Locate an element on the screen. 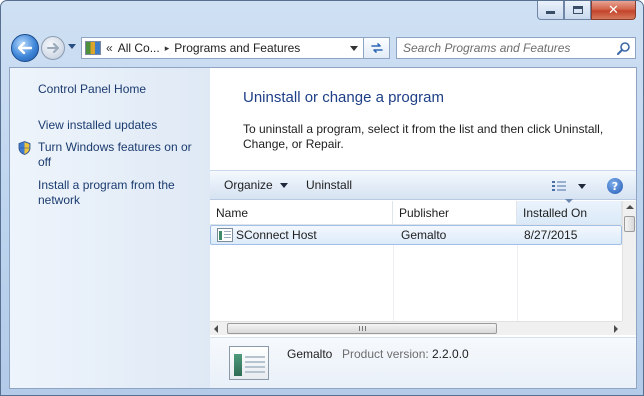 The width and height of the screenshot is (644, 396). close-button: ✕ is located at coordinates (613, 10).